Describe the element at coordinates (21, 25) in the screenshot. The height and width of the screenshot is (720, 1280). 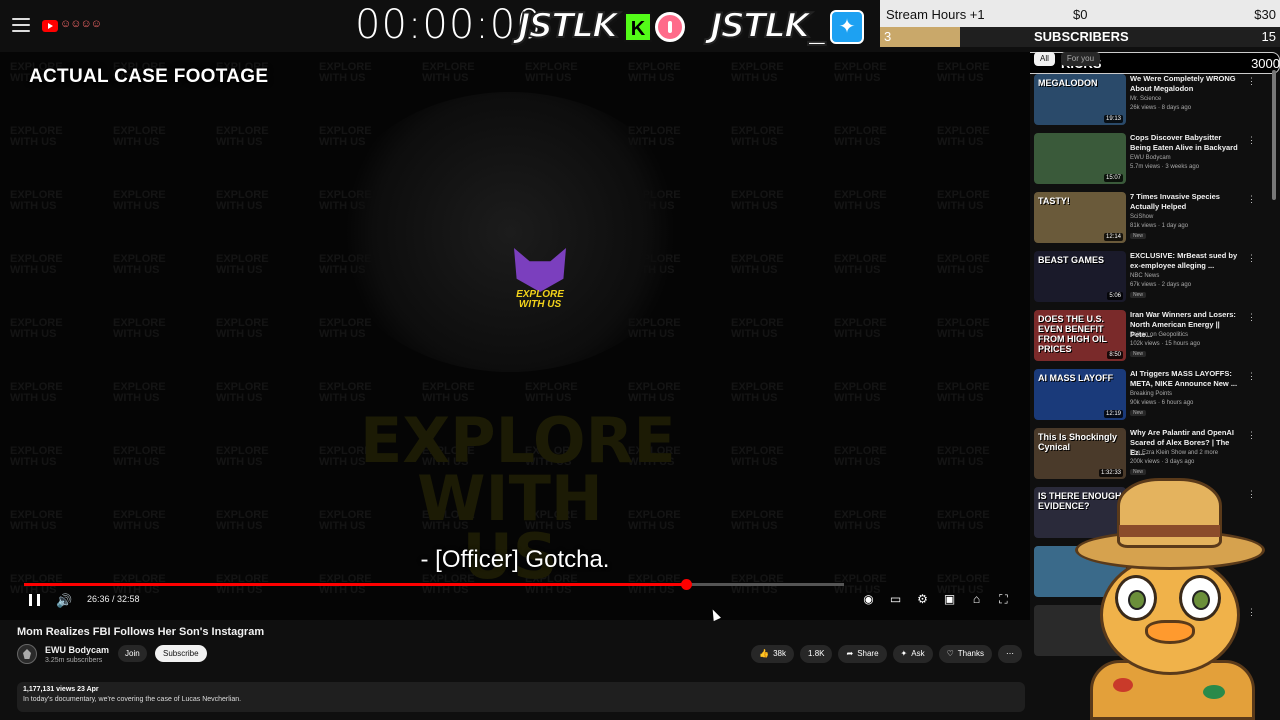
I see `hamburger-menu-icon` at that location.